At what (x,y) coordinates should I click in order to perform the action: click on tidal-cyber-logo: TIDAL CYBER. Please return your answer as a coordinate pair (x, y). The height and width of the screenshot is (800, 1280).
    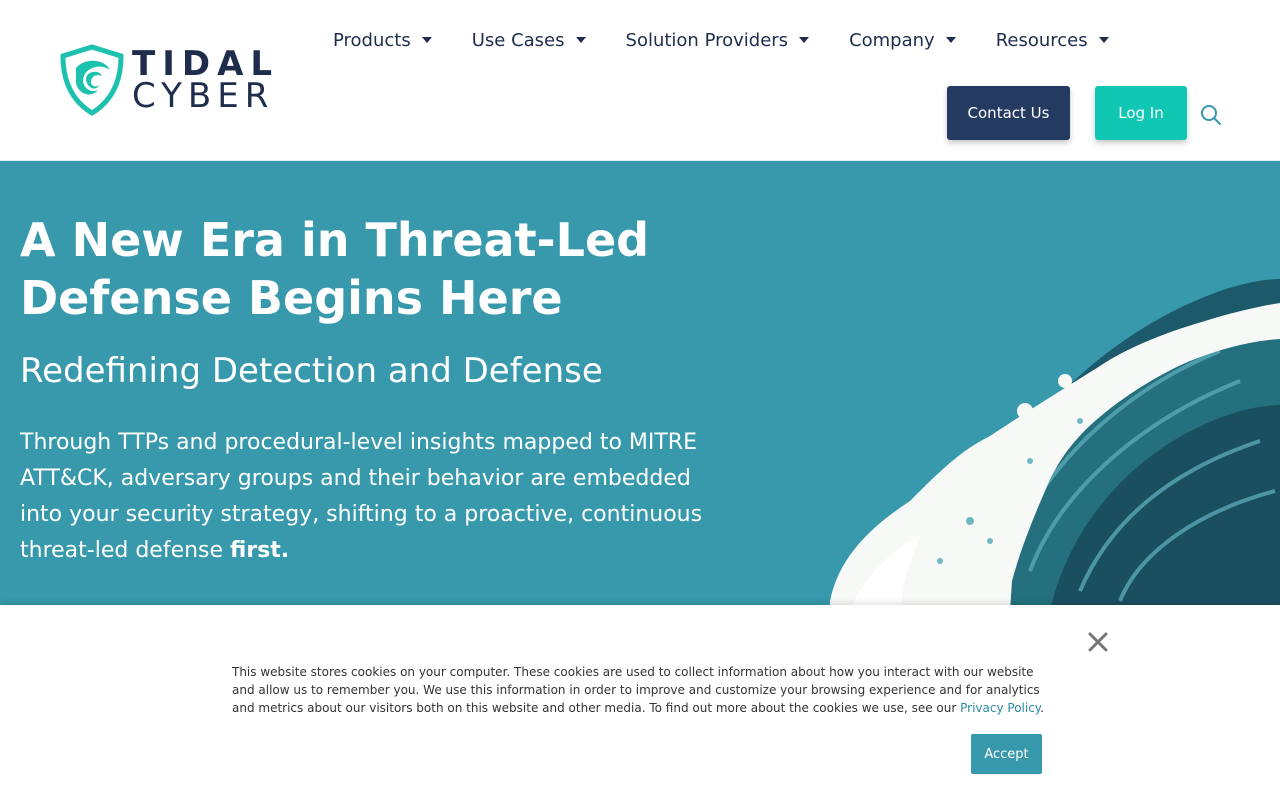
    Looking at the image, I should click on (168, 80).